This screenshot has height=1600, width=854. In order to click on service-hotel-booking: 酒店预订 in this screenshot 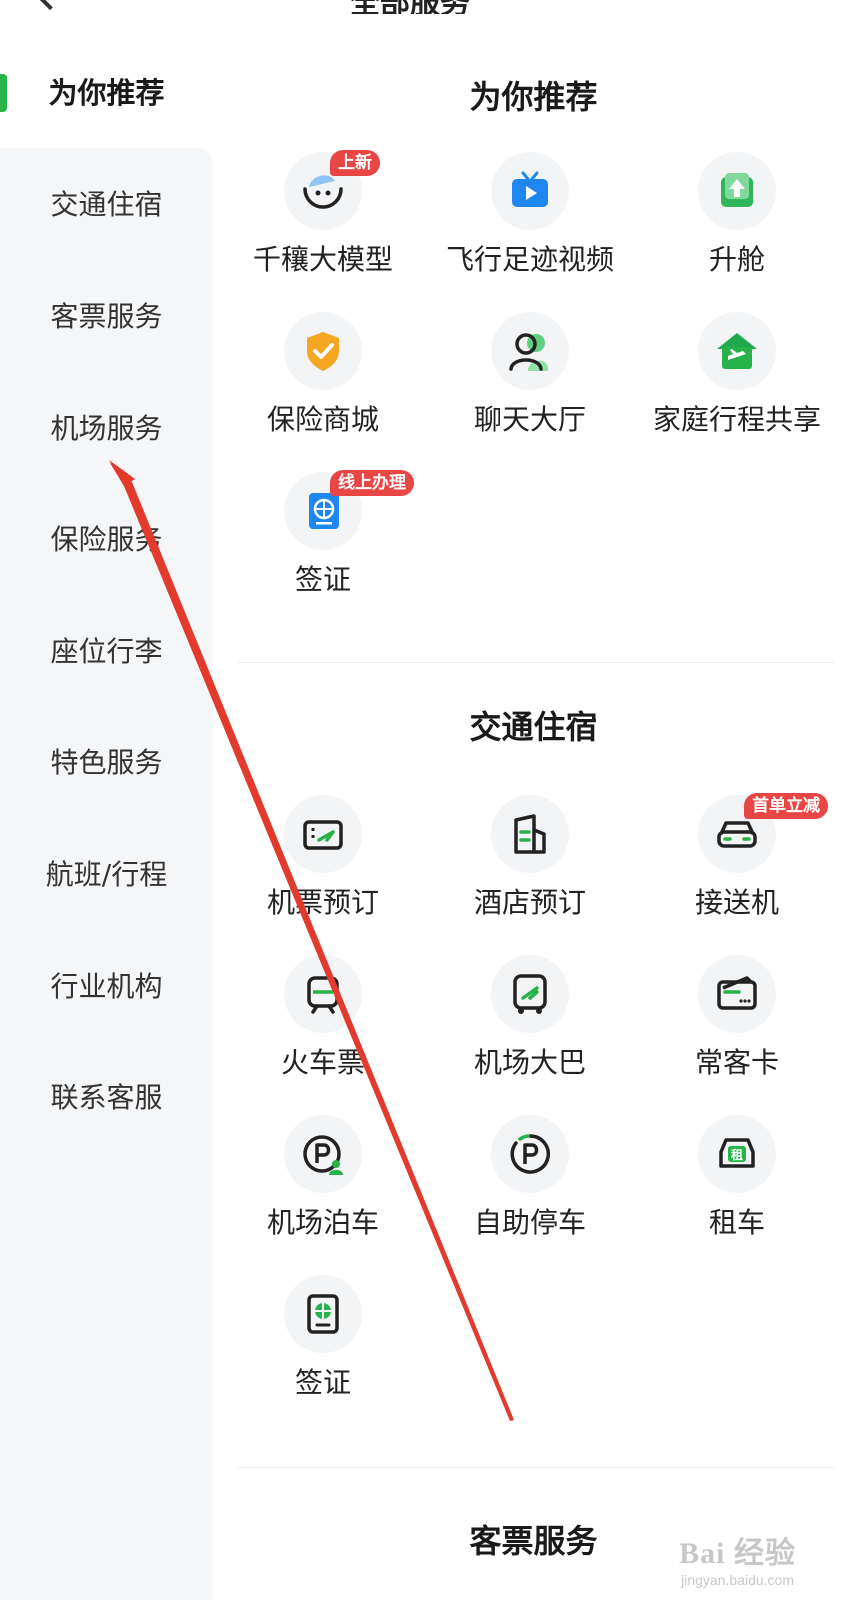, I will do `click(530, 870)`.